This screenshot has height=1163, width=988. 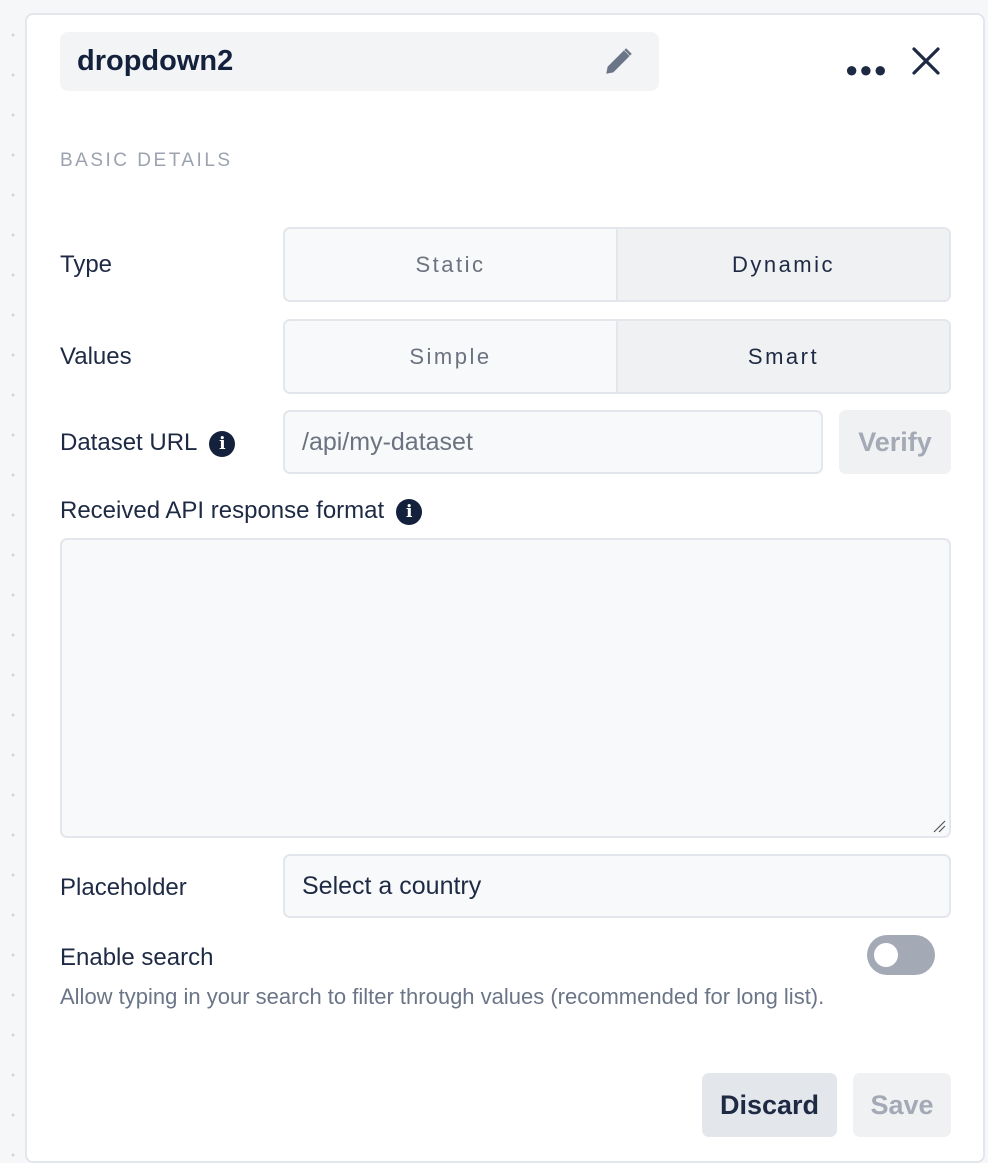 I want to click on resize-handle-icon, so click(x=939, y=826).